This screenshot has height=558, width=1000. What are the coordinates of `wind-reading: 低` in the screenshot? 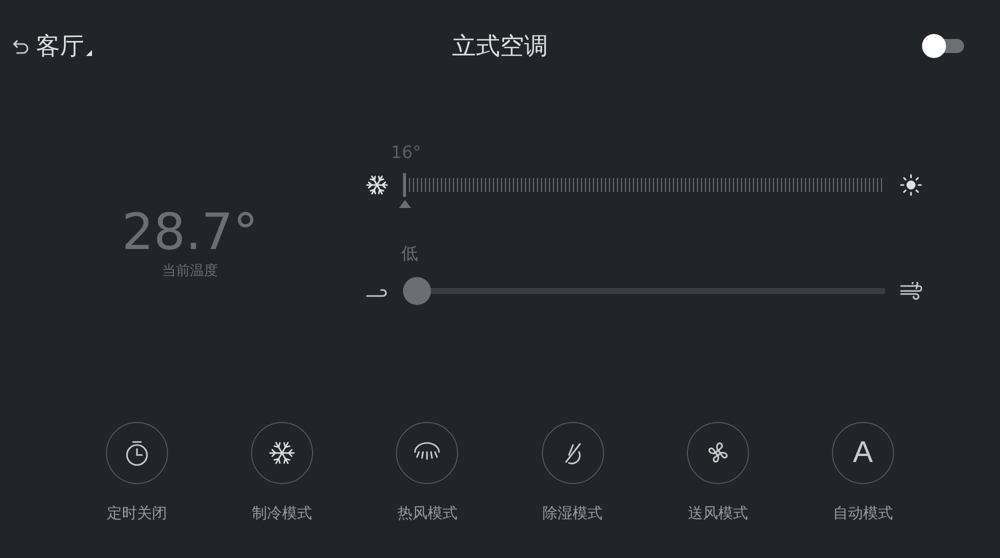 It's located at (409, 254).